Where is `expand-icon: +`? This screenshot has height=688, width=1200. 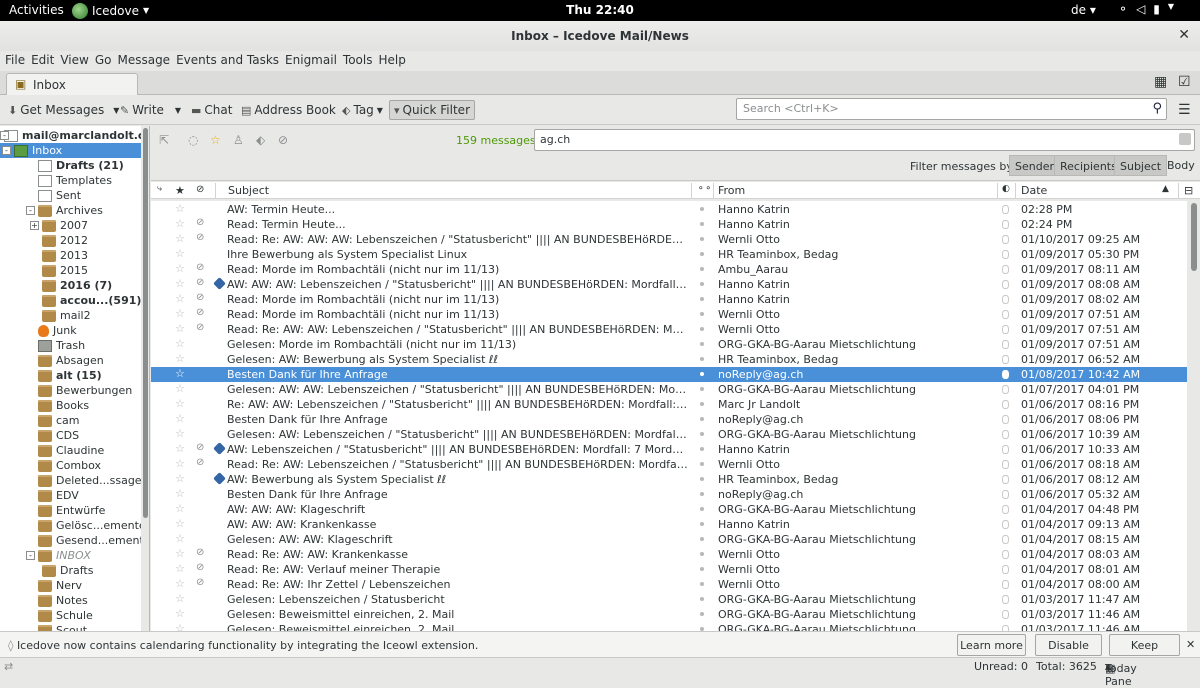 expand-icon: + is located at coordinates (34, 225).